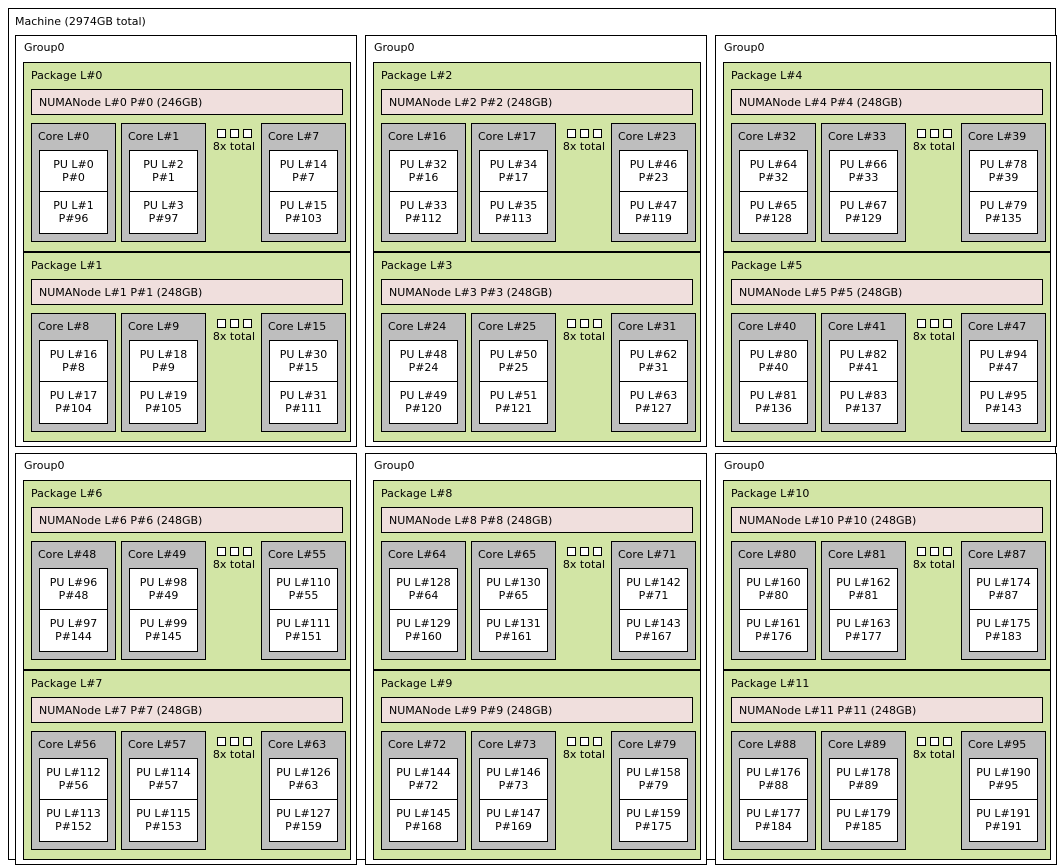 This screenshot has width=1059, height=866. Describe the element at coordinates (163, 779) in the screenshot. I see `pu-box: PU L#114 P#57` at that location.